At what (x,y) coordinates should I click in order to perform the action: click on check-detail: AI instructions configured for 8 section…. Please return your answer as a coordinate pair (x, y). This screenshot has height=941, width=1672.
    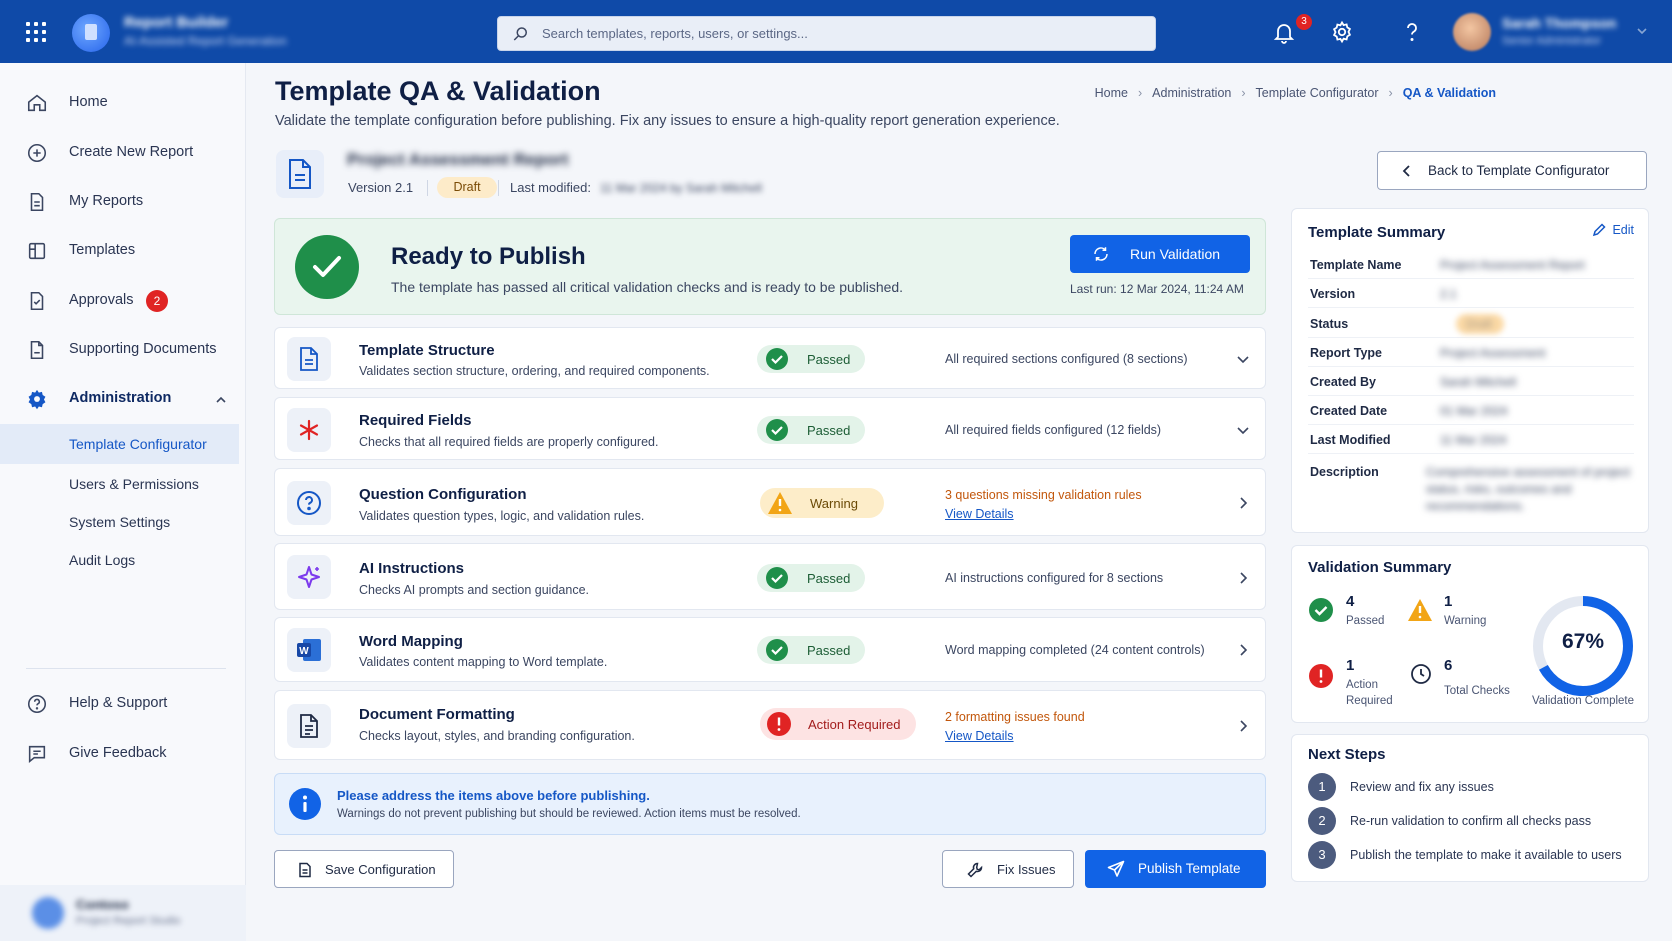
    Looking at the image, I should click on (1054, 578).